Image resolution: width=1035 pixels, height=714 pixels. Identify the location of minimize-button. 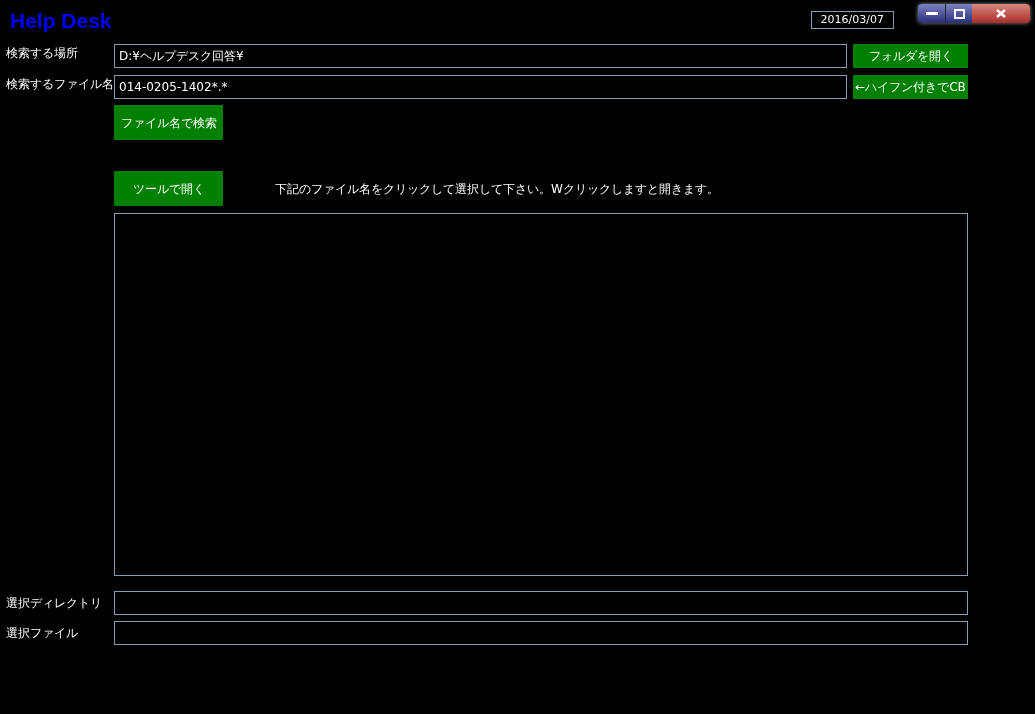
(931, 13).